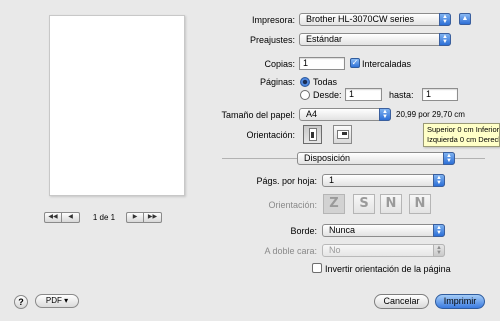 The width and height of the screenshot is (500, 321). I want to click on layout-direction-z: Z, so click(334, 204).